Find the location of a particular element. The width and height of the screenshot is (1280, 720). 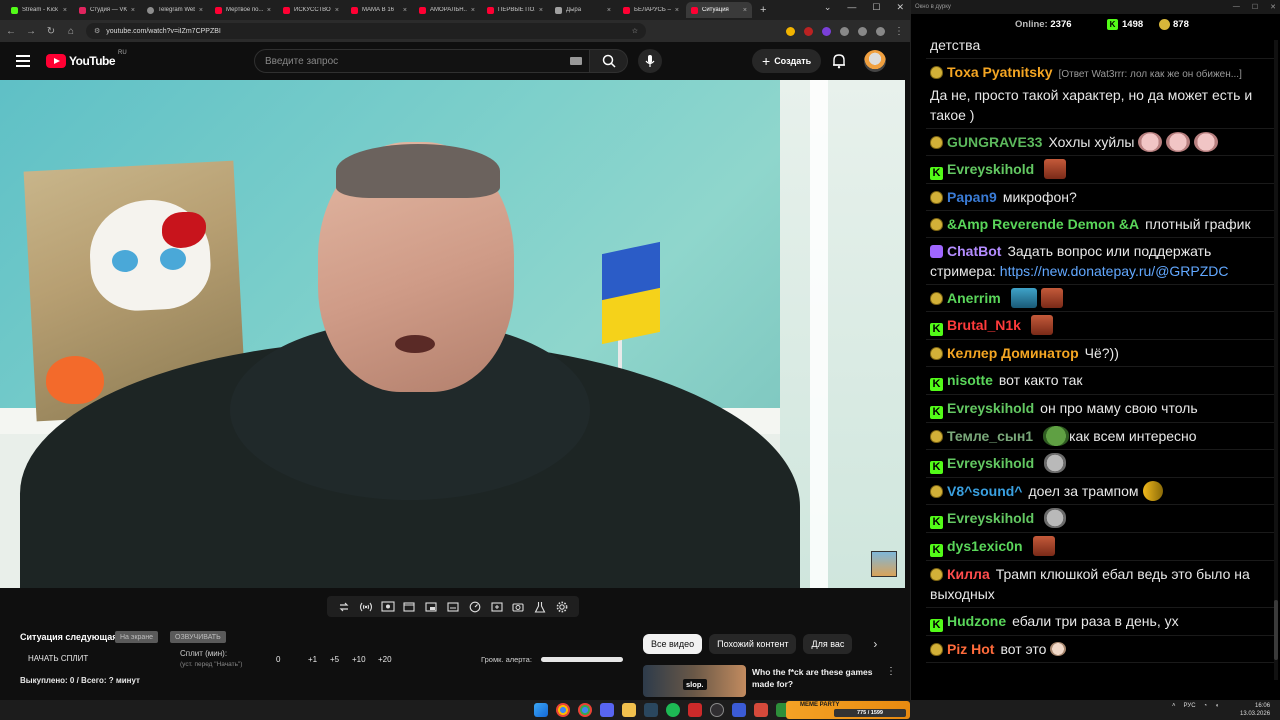

clock: 16:06 13.03.2026 is located at coordinates (1255, 710).